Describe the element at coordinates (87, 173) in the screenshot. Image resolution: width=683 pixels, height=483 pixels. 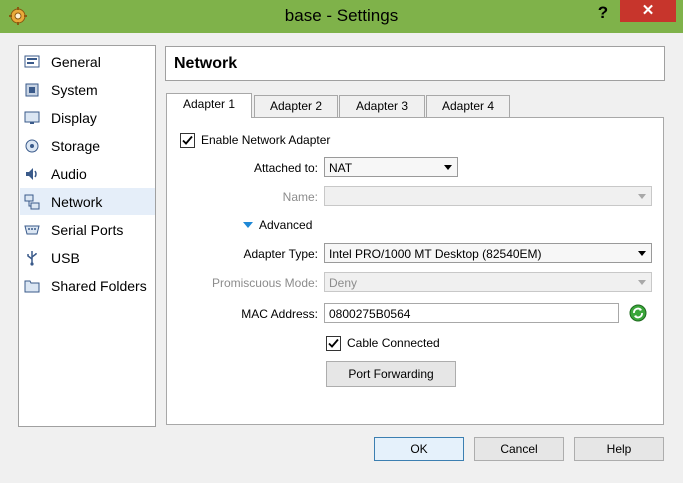
I see `sidebar-item-audio: Audio` at that location.